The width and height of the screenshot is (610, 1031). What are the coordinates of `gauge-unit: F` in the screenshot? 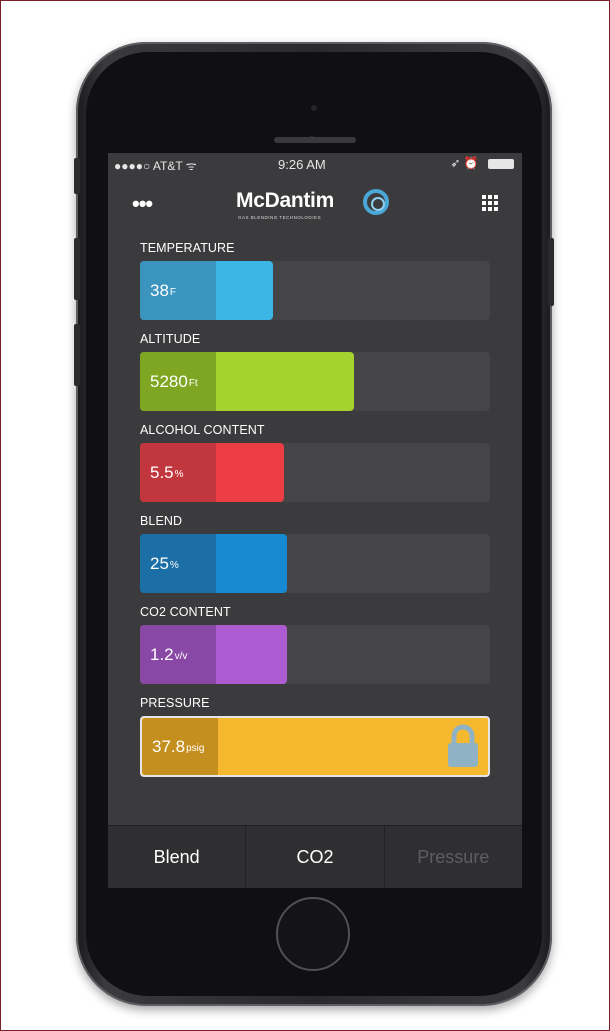 It's located at (173, 292).